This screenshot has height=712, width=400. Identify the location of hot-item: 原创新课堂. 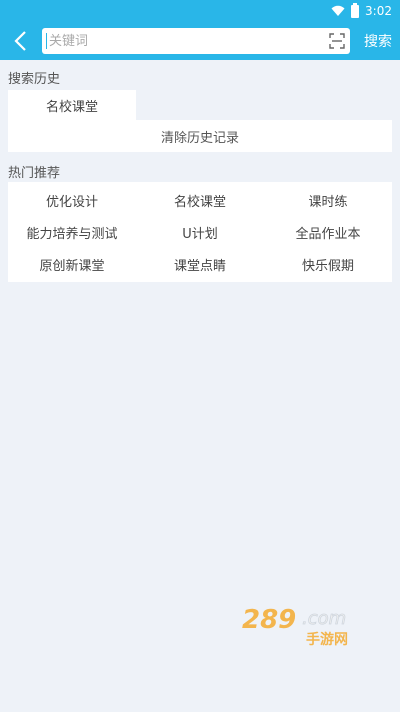
(72, 264).